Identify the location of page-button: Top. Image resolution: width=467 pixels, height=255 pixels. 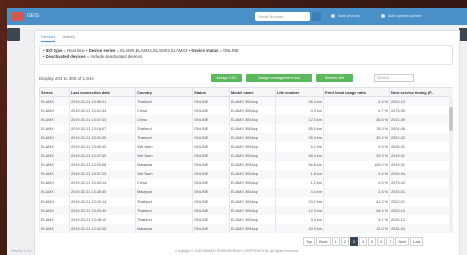
(309, 241).